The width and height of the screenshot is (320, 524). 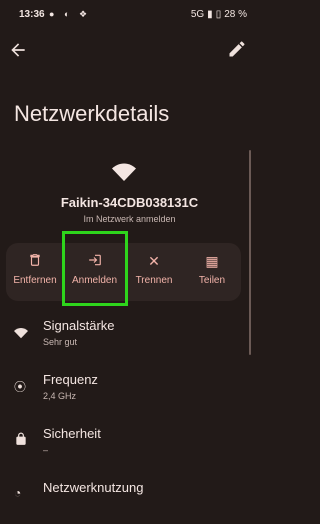 I want to click on status-right: 5G ▮ ▯ 28 %, so click(x=219, y=14).